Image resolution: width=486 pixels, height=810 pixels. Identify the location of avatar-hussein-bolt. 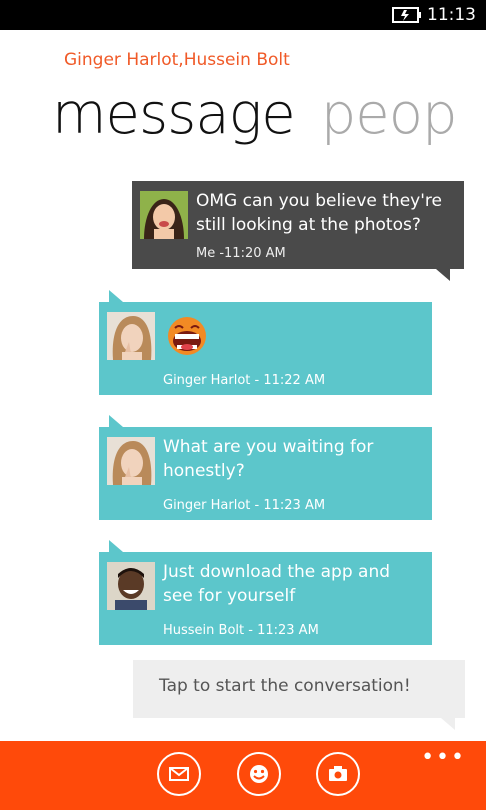
(131, 586).